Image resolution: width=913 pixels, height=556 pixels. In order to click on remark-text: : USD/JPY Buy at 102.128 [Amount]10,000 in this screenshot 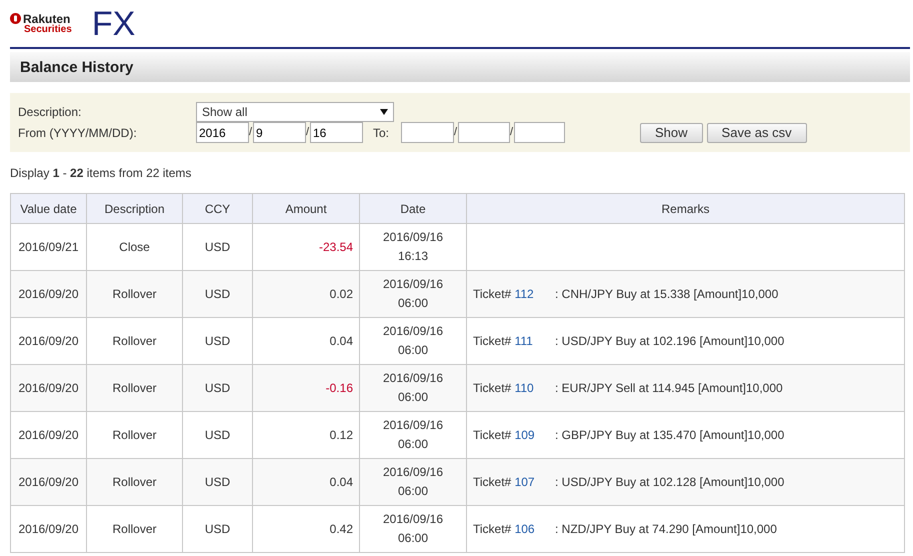, I will do `click(669, 481)`.